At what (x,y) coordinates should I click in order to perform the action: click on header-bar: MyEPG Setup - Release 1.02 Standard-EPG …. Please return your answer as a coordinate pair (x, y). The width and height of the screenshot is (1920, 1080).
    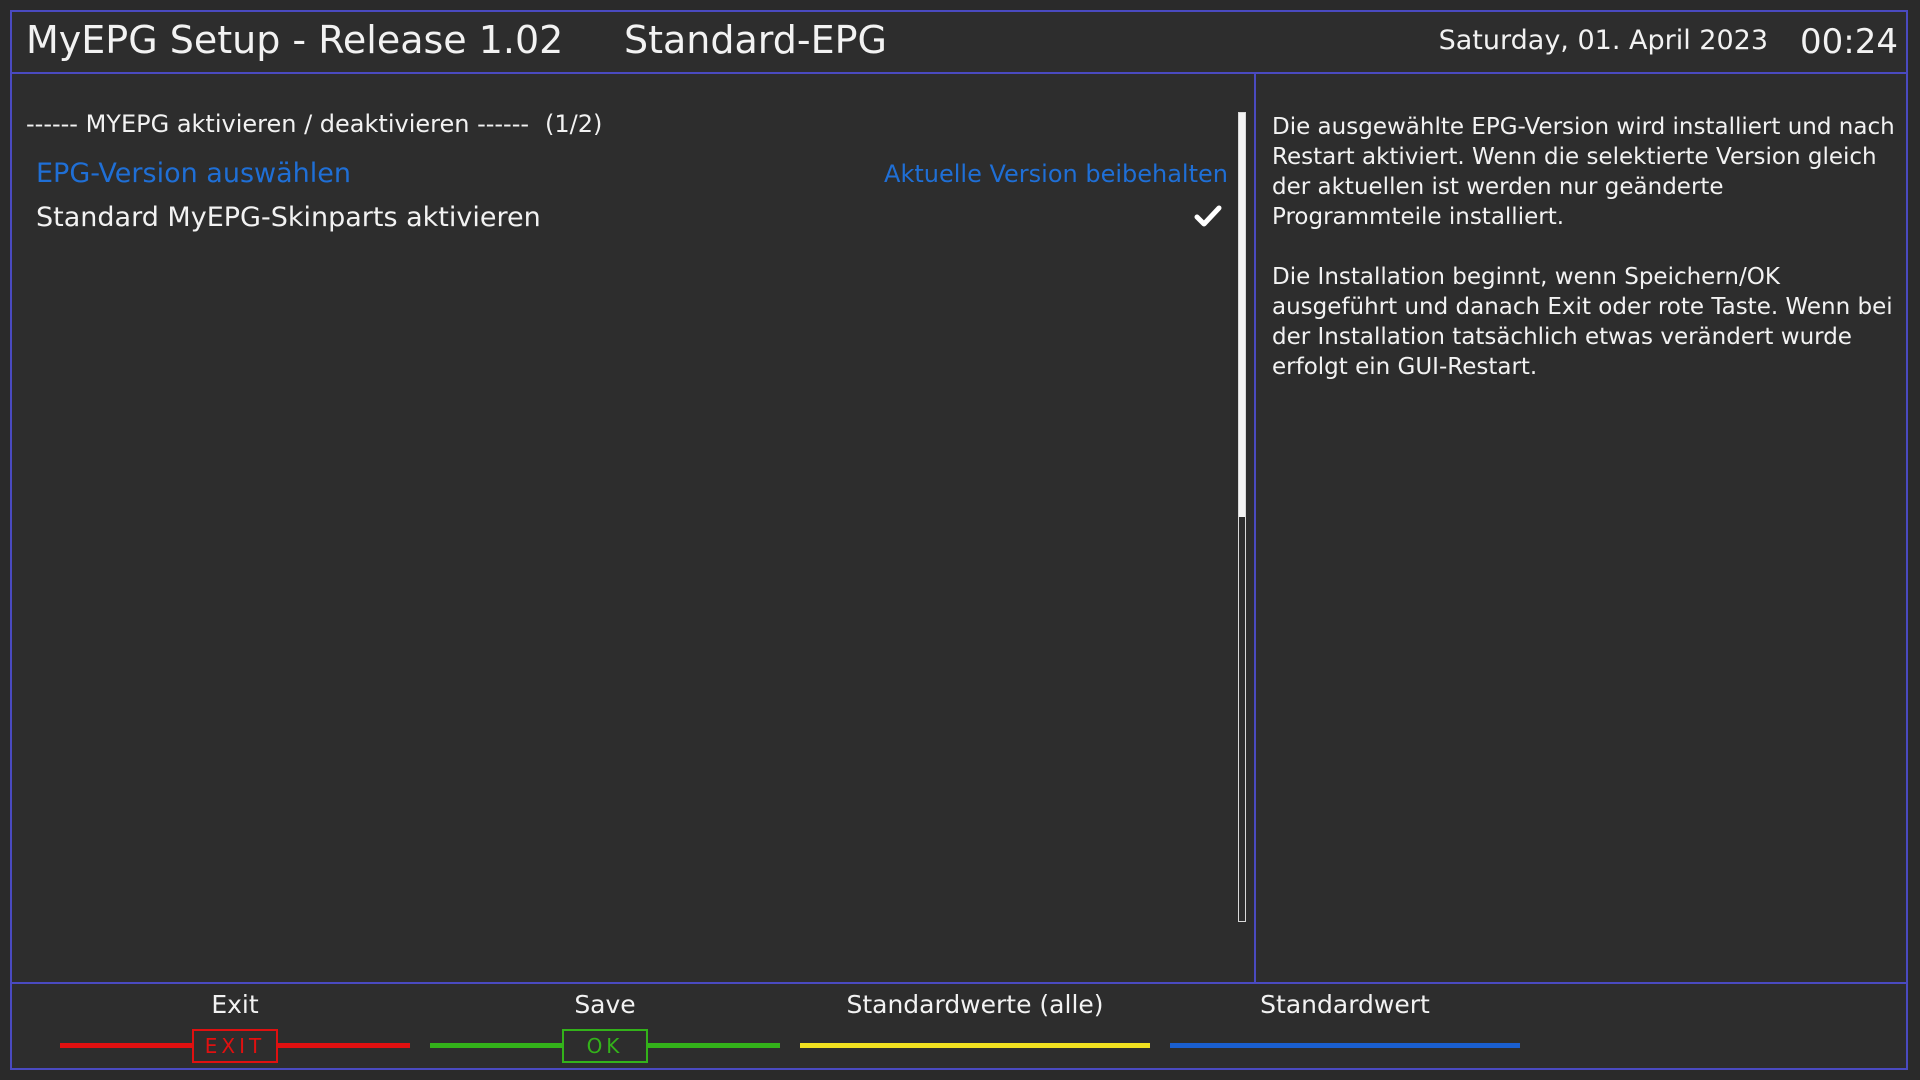
    Looking at the image, I should click on (959, 43).